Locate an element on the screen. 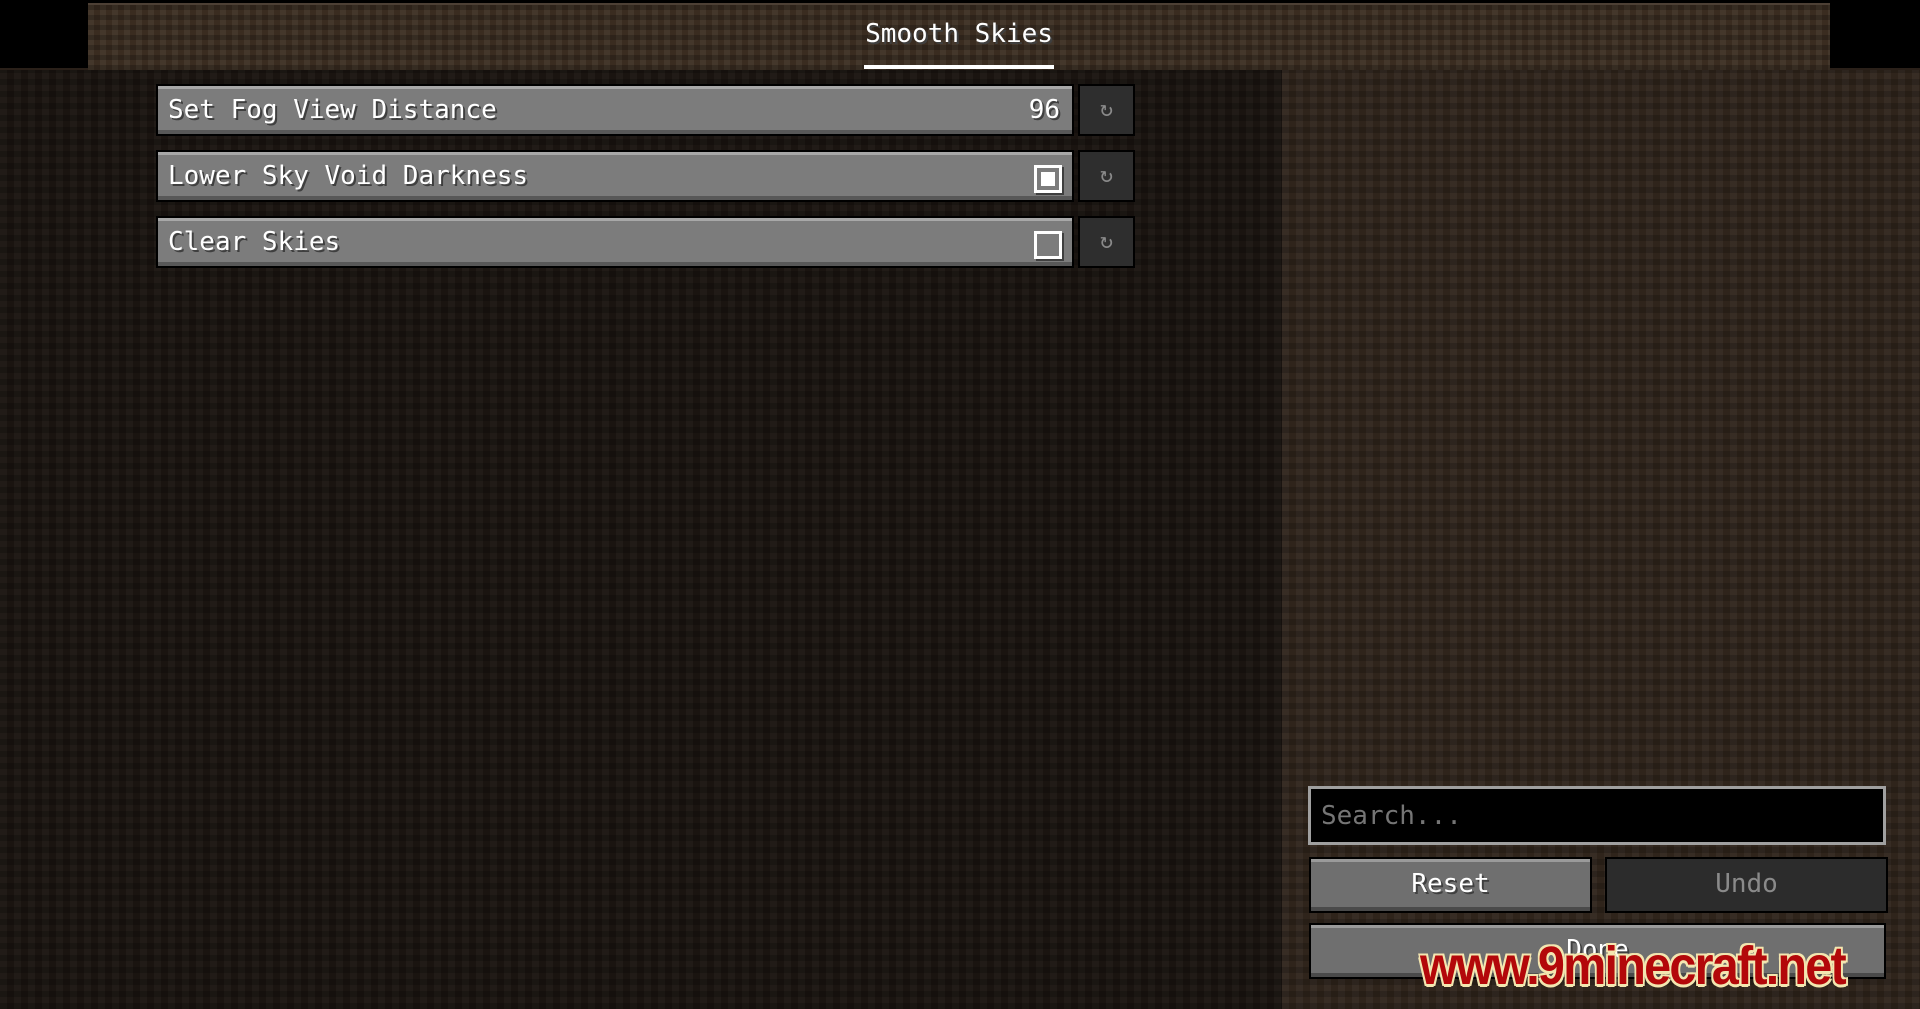  slider-value: 96 is located at coordinates (1044, 110).